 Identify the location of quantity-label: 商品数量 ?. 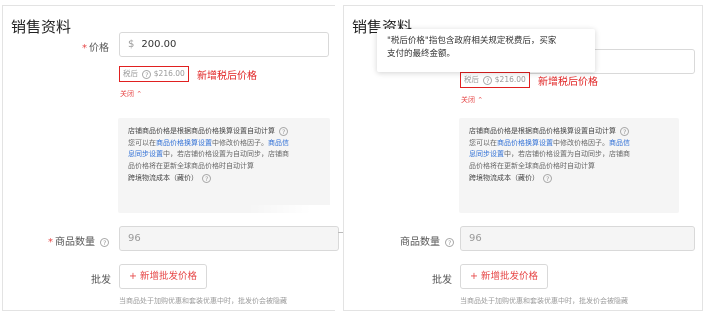
(427, 240).